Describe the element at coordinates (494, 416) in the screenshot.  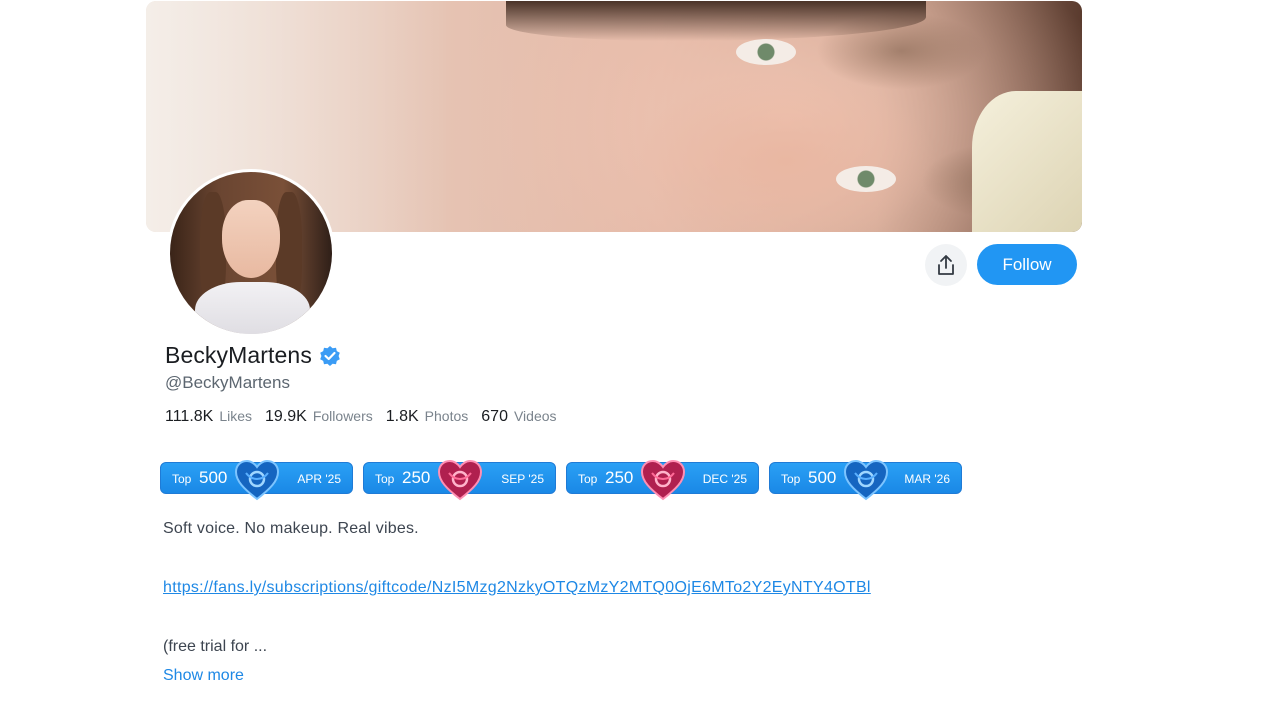
I see `stat-value: 670` at that location.